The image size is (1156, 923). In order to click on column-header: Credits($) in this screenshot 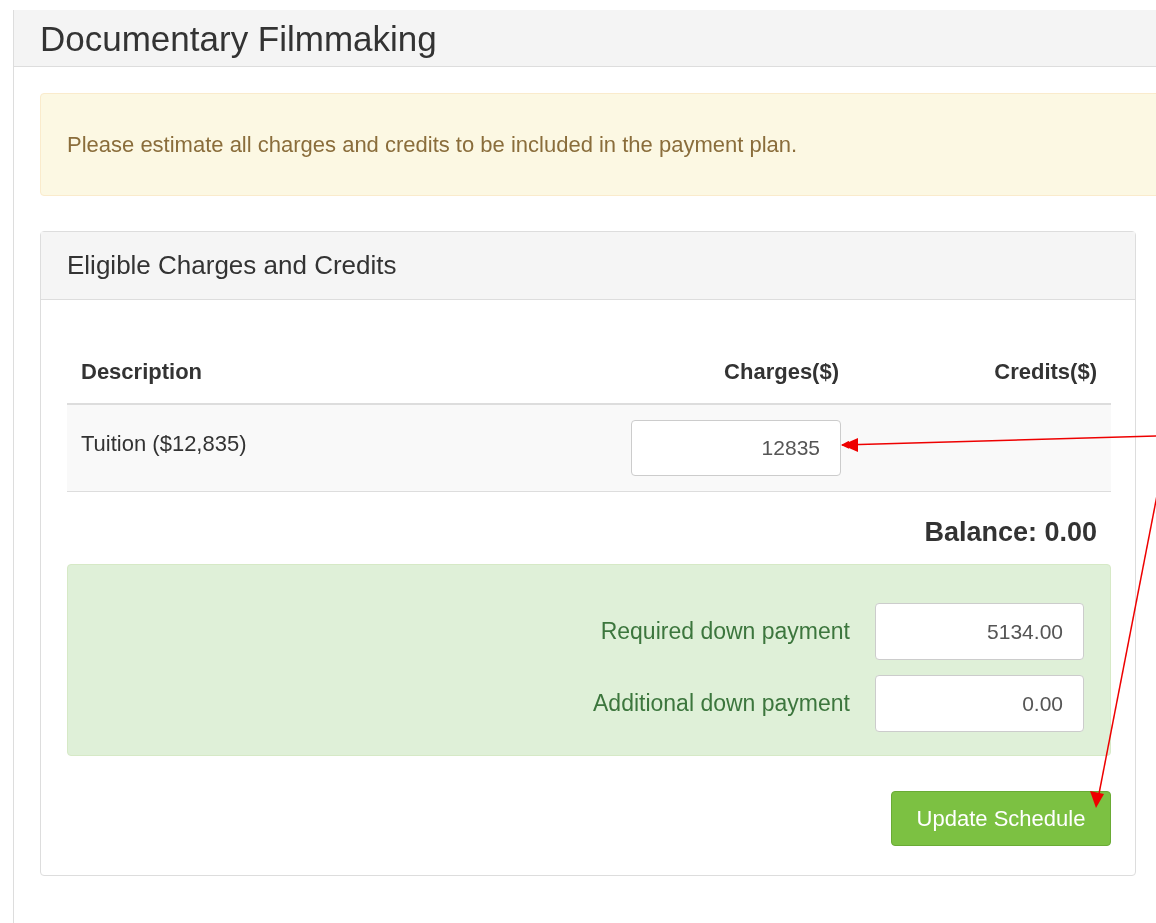, I will do `click(1045, 372)`.